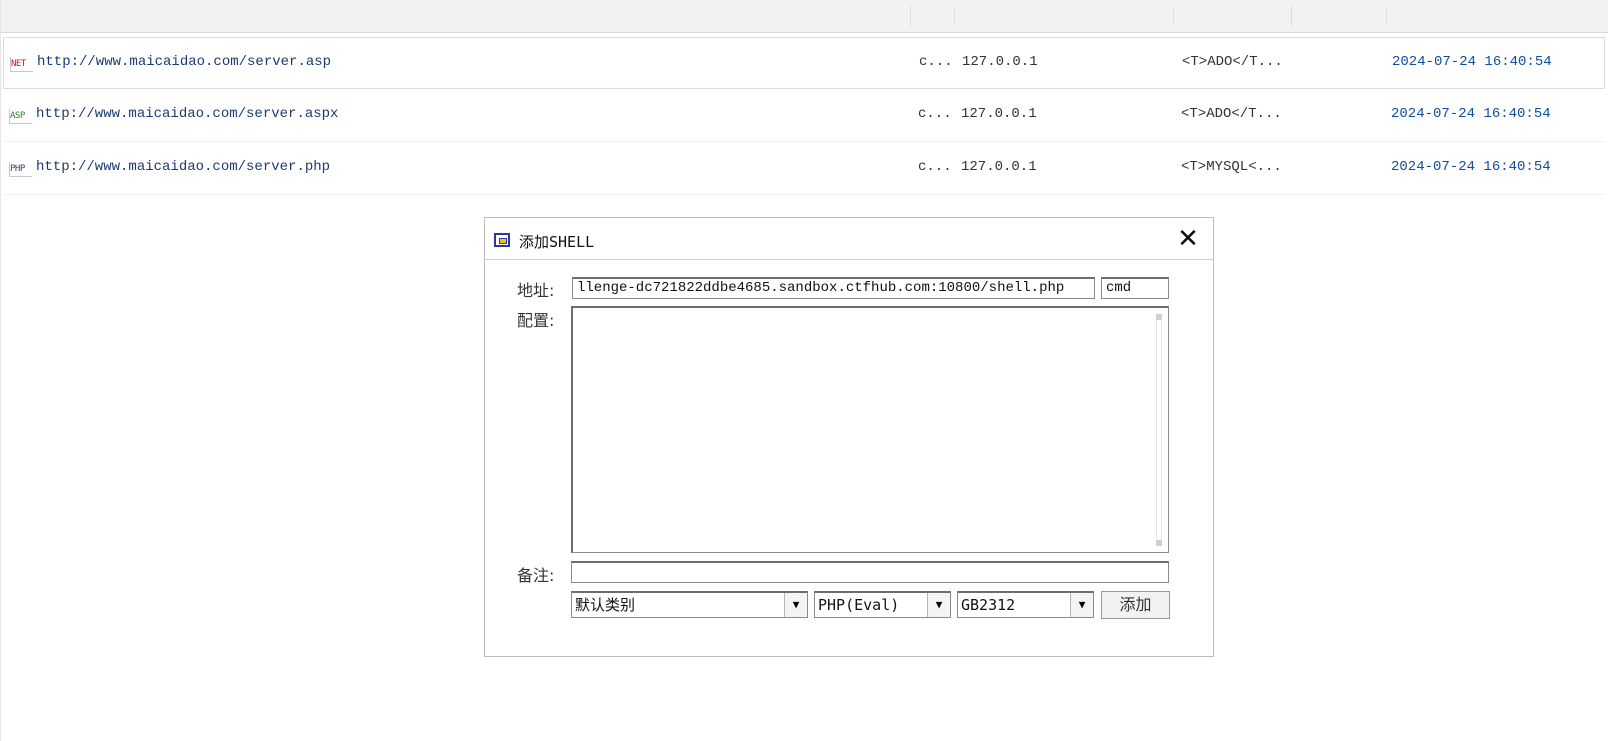  What do you see at coordinates (689, 604) in the screenshot?
I see `category-select: 默认类别 ▼` at bounding box center [689, 604].